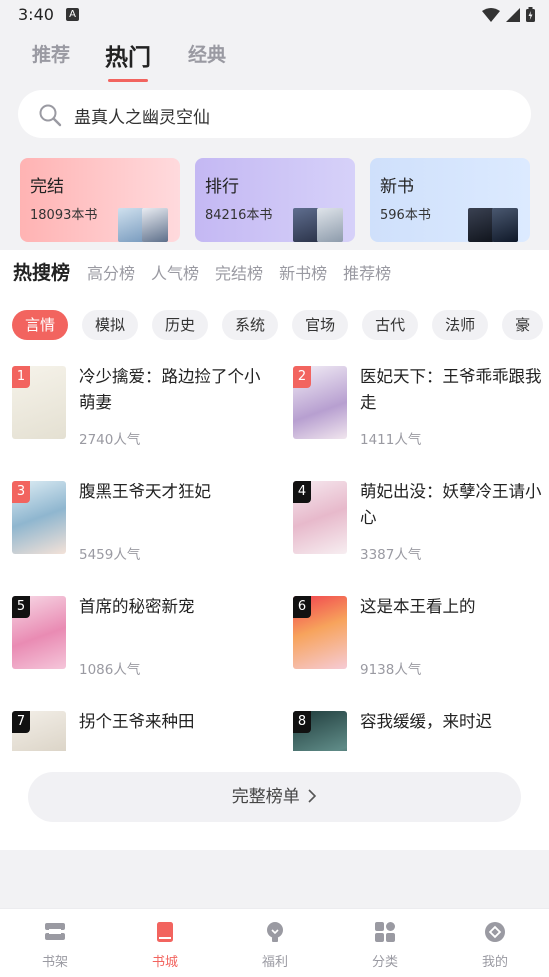 The image size is (549, 977). What do you see at coordinates (367, 272) in the screenshot?
I see `rank-tab-recommended: 推荐榜` at bounding box center [367, 272].